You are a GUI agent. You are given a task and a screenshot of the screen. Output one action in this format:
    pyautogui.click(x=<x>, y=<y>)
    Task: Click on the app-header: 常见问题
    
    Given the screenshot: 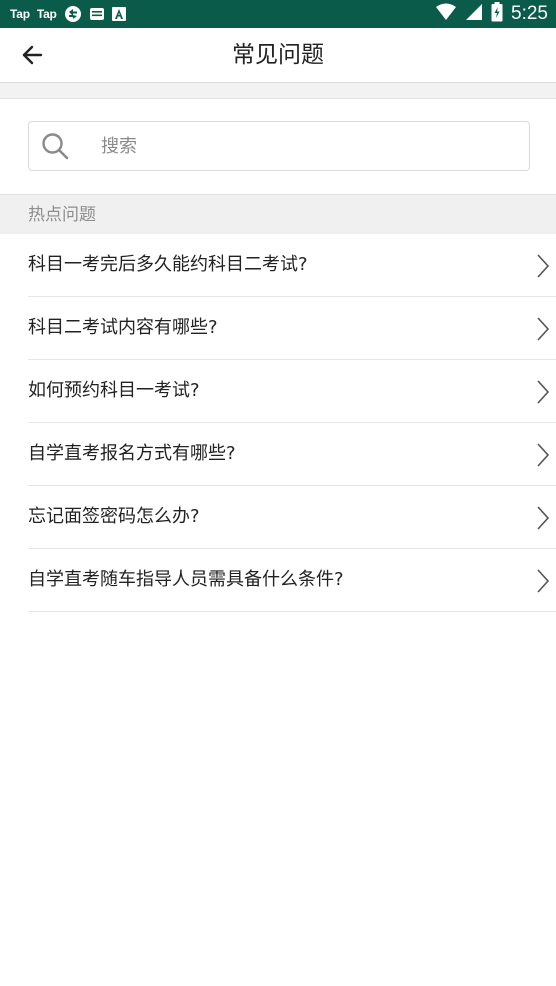 What is the action you would take?
    pyautogui.click(x=278, y=55)
    